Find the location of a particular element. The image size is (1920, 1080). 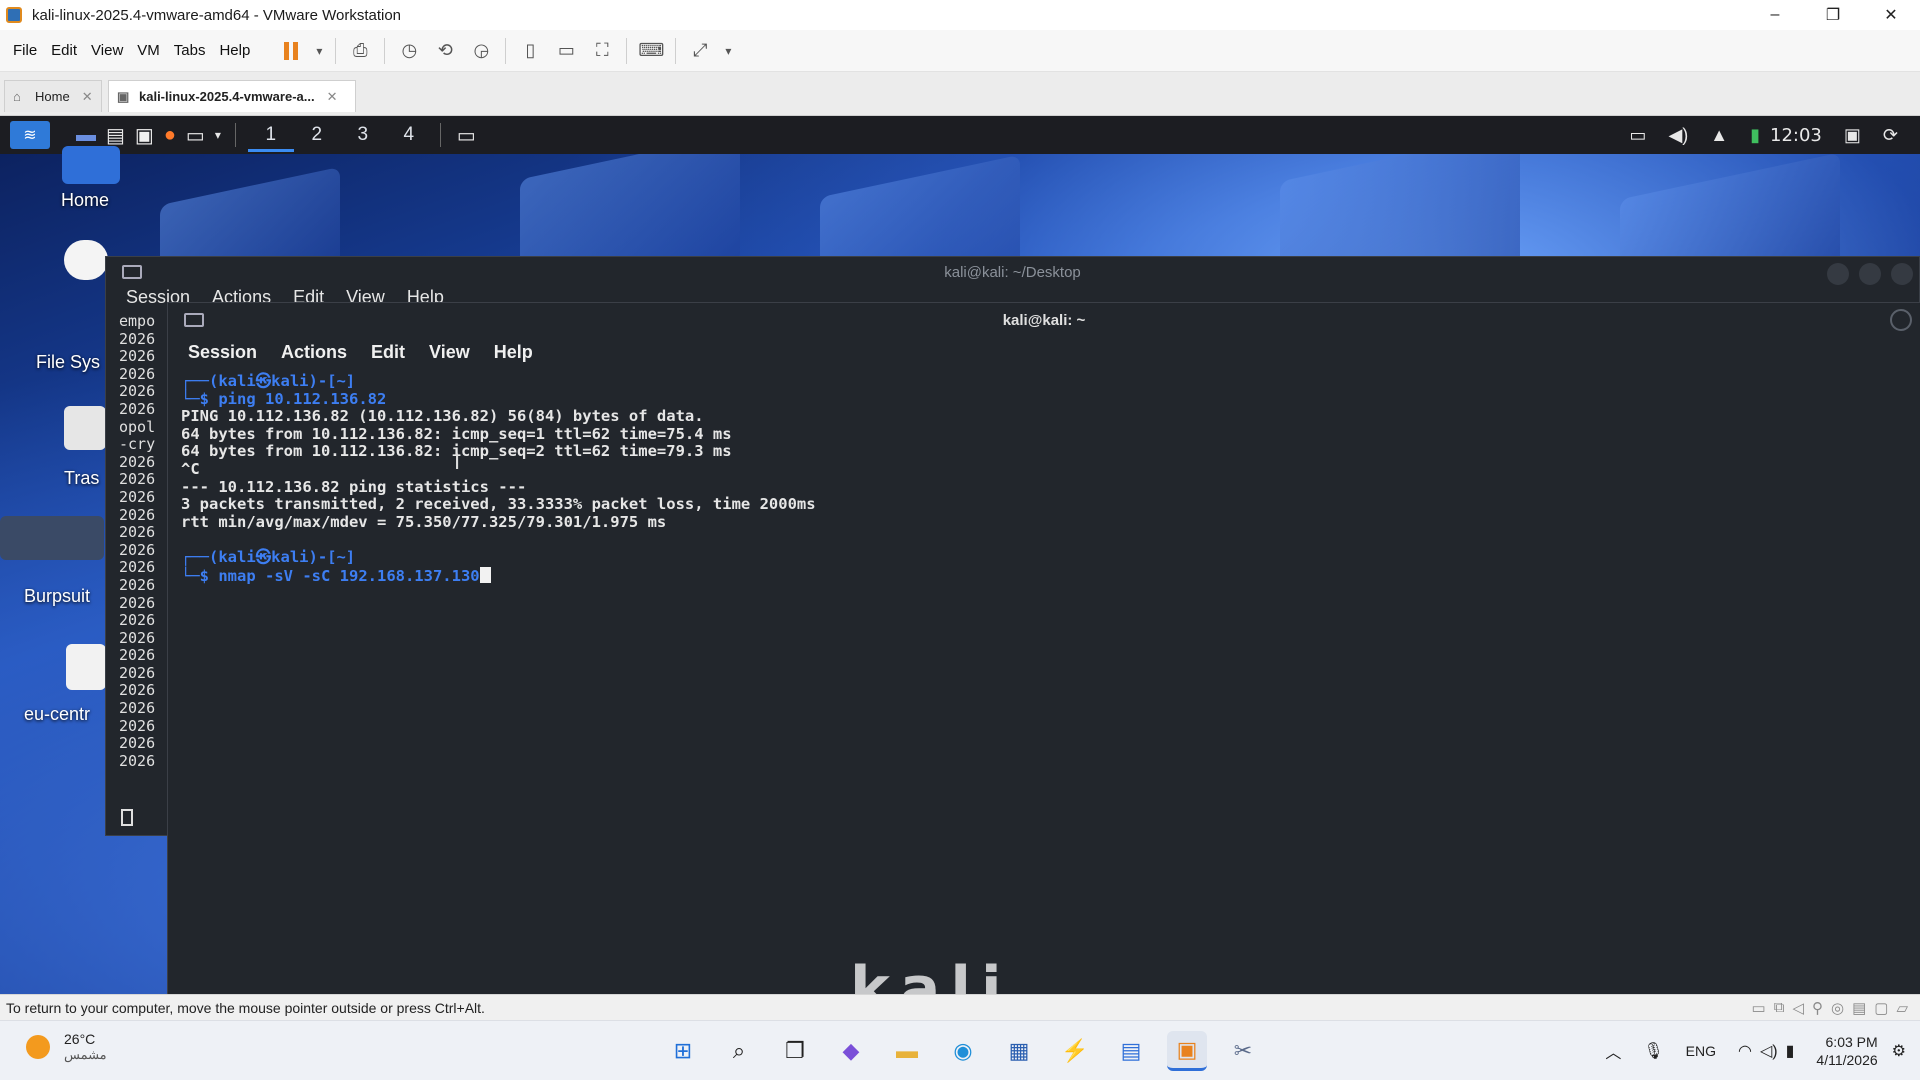

workspace-1: 1 is located at coordinates (270, 135).